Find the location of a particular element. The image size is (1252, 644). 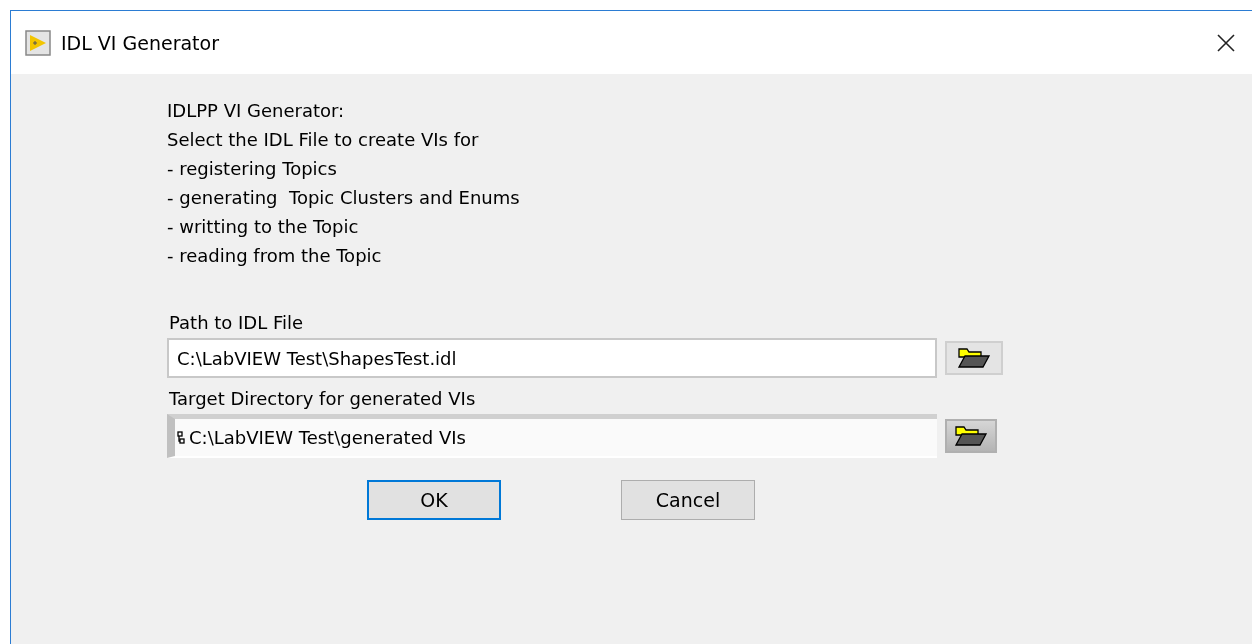

path-field: C:\LabVIEW Test\ShapesTest.idl is located at coordinates (552, 358).